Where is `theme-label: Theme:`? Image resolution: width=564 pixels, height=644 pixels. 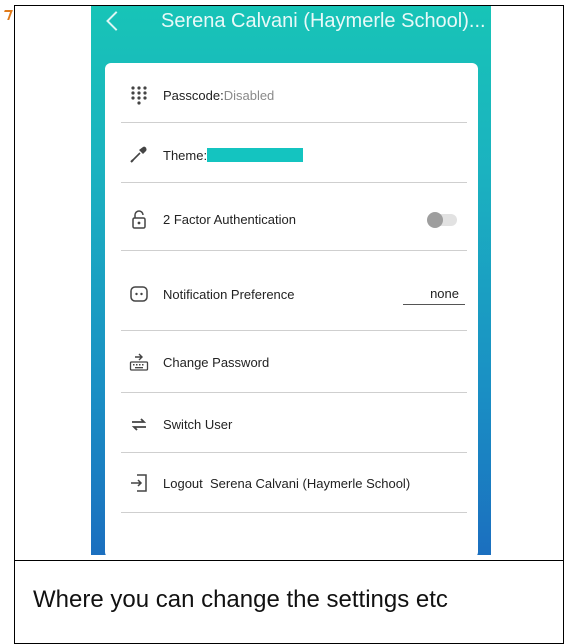
theme-label: Theme: is located at coordinates (233, 155).